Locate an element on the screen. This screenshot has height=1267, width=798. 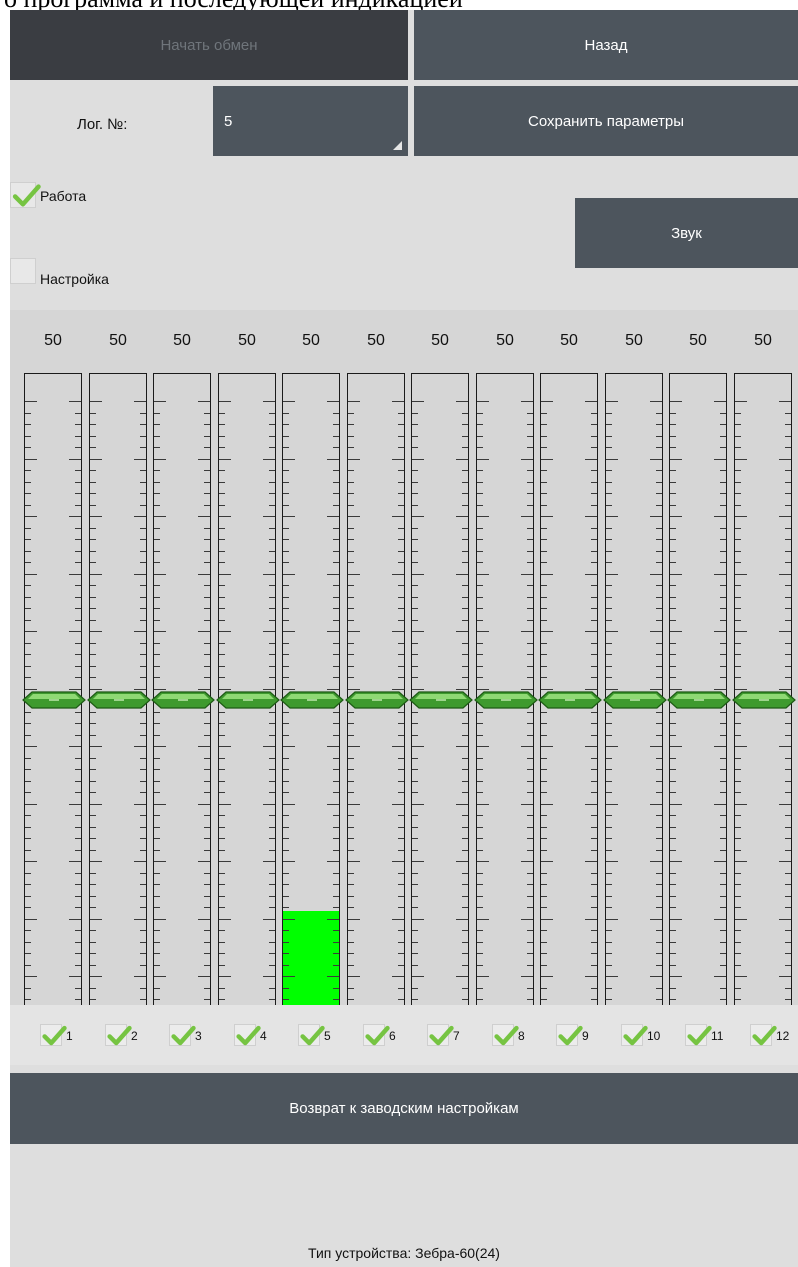
sound-button: Звук is located at coordinates (686, 233).